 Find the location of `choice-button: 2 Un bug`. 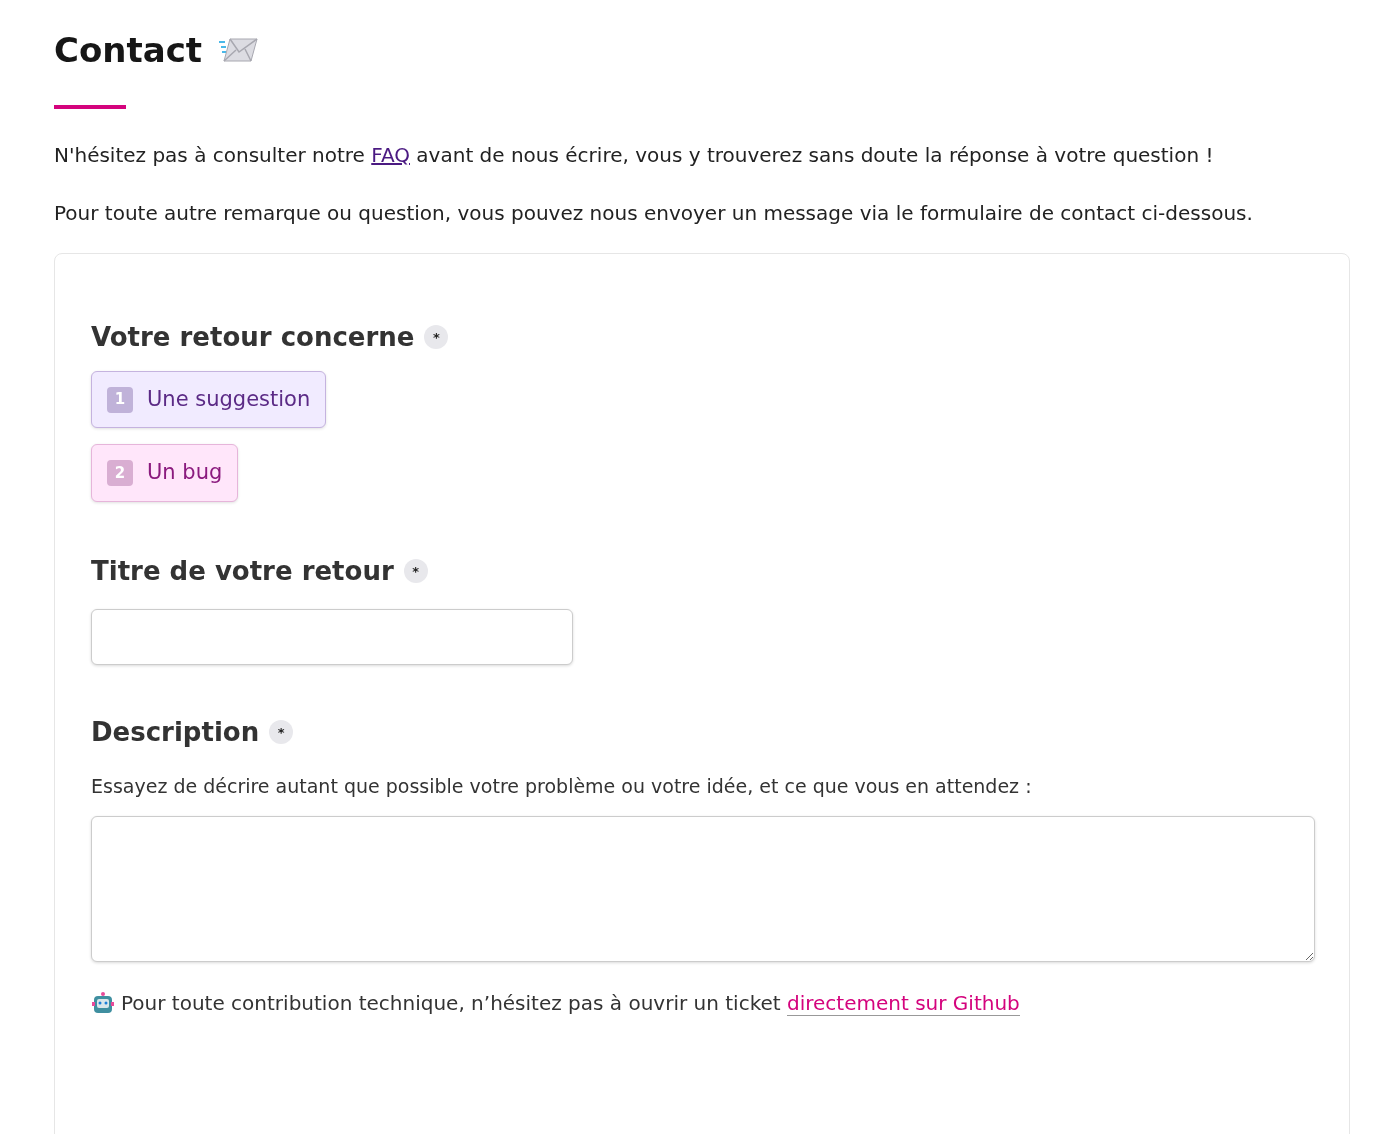

choice-button: 2 Un bug is located at coordinates (165, 473).